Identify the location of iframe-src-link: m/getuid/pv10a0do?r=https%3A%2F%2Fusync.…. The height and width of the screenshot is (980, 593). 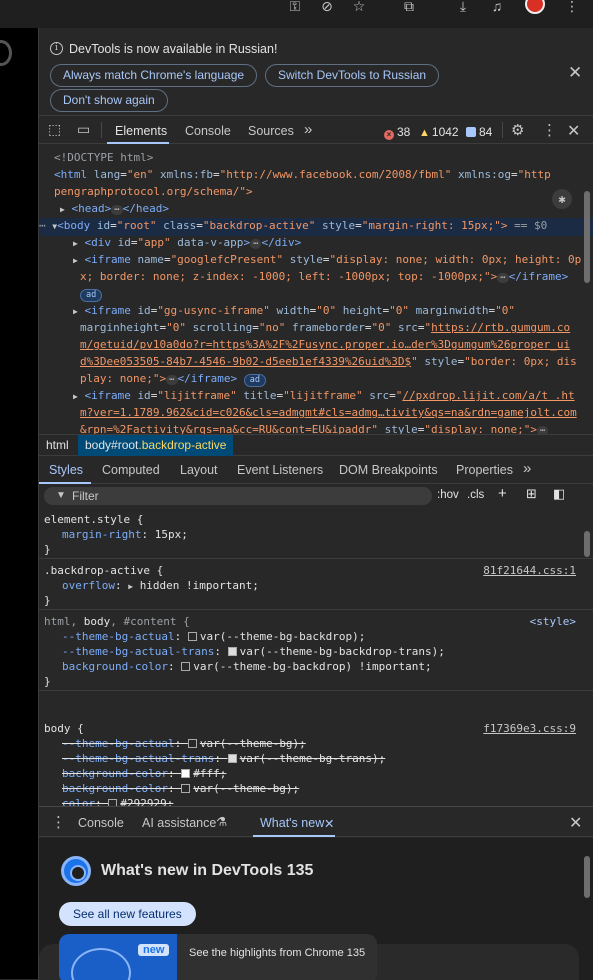
(304, 344).